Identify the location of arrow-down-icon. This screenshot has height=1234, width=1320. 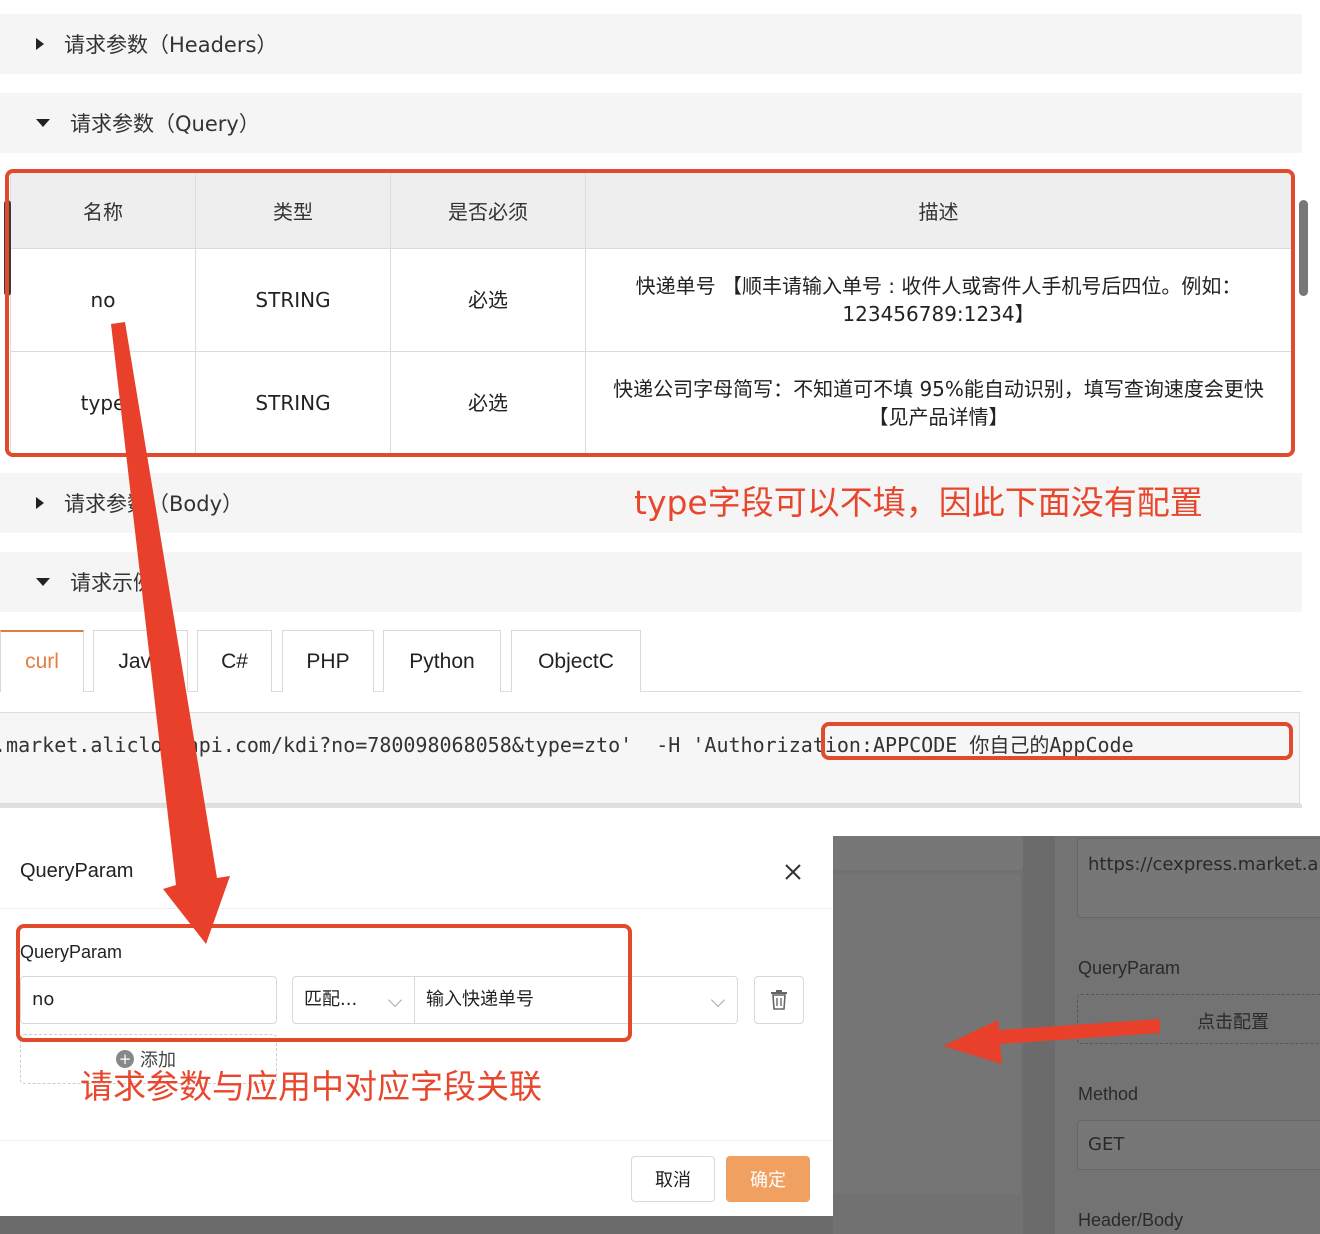
(170, 633).